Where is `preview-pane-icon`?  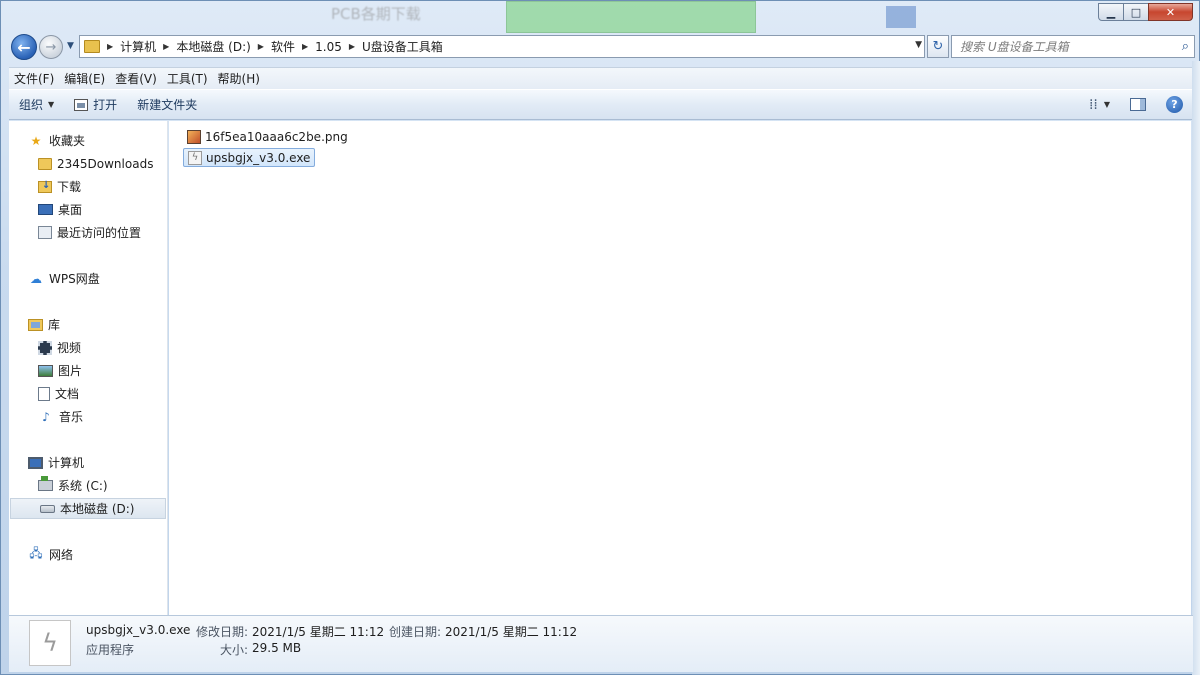
preview-pane-icon is located at coordinates (1138, 104).